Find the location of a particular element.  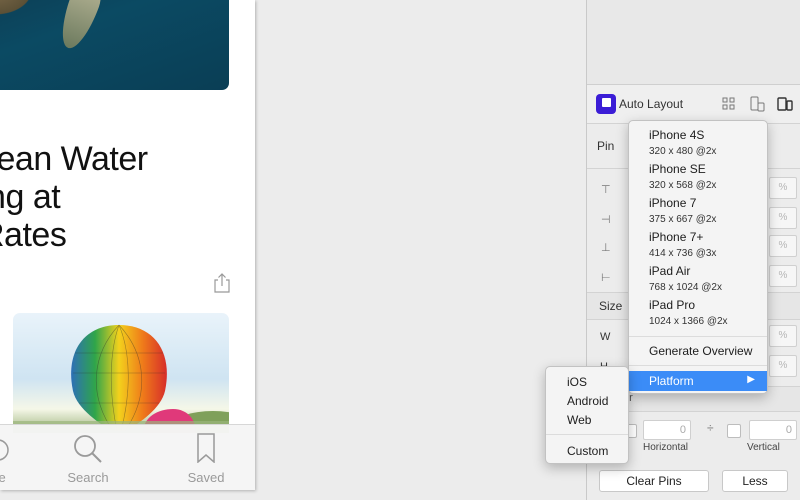

vertical-offset-field: 0 is located at coordinates (773, 430).